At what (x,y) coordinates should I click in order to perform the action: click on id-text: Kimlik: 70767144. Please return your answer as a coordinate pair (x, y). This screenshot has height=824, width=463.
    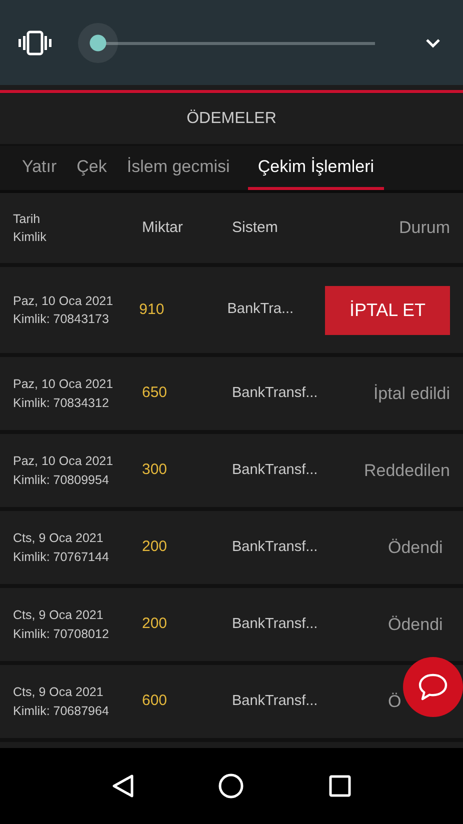
    Looking at the image, I should click on (61, 557).